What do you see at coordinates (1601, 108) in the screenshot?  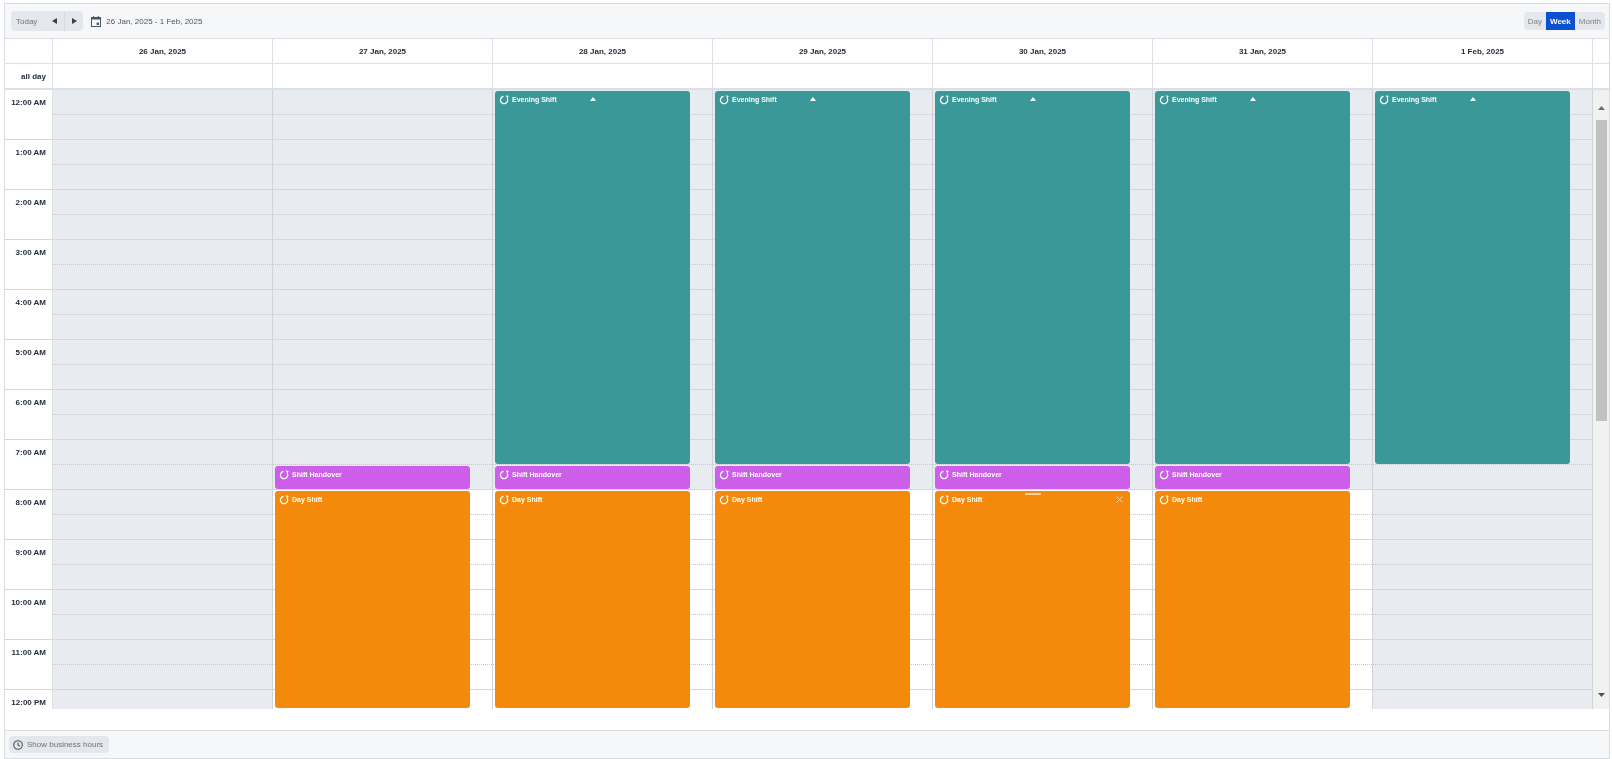 I see `scroll-up-icon` at bounding box center [1601, 108].